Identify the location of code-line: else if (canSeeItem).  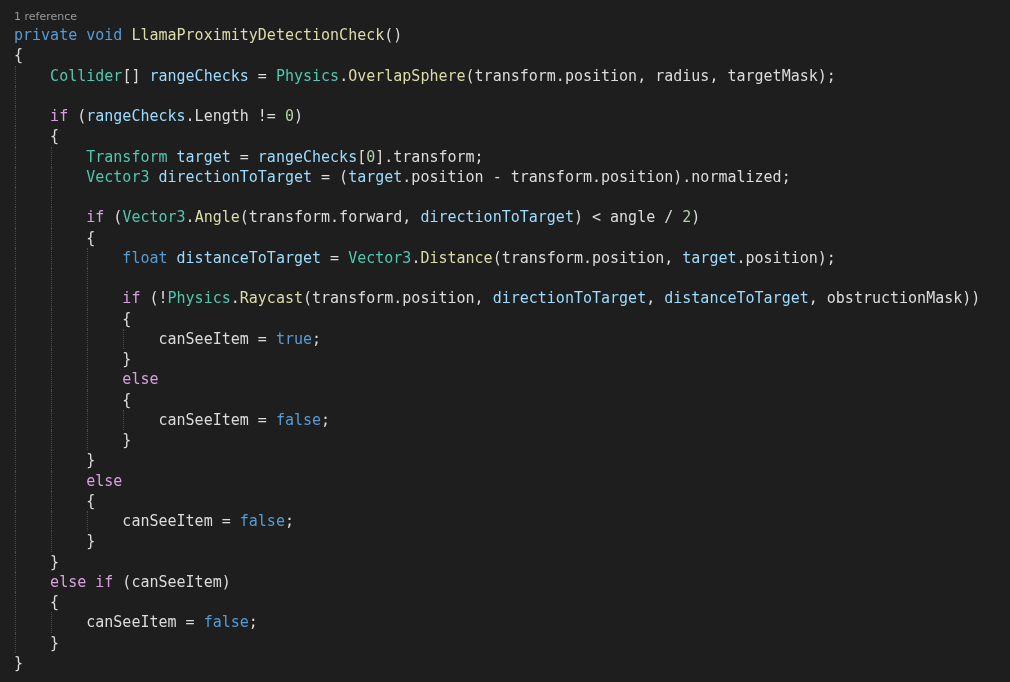
(140, 581).